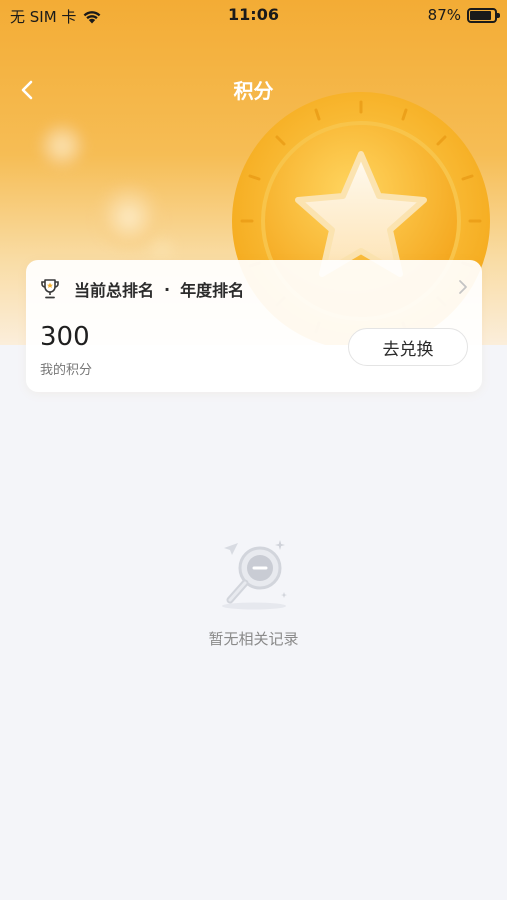  Describe the element at coordinates (254, 289) in the screenshot. I see `ranking-row: 当前总排名 · 年度排名` at that location.